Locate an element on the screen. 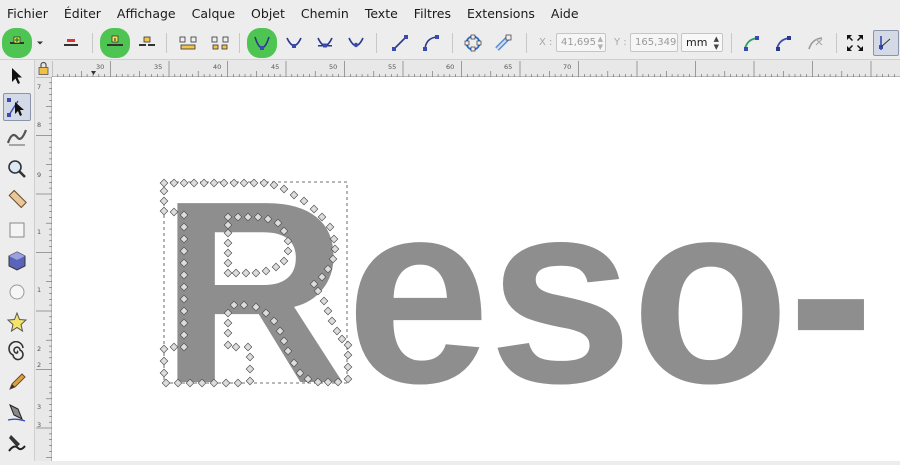  lock-icon is located at coordinates (43, 68).